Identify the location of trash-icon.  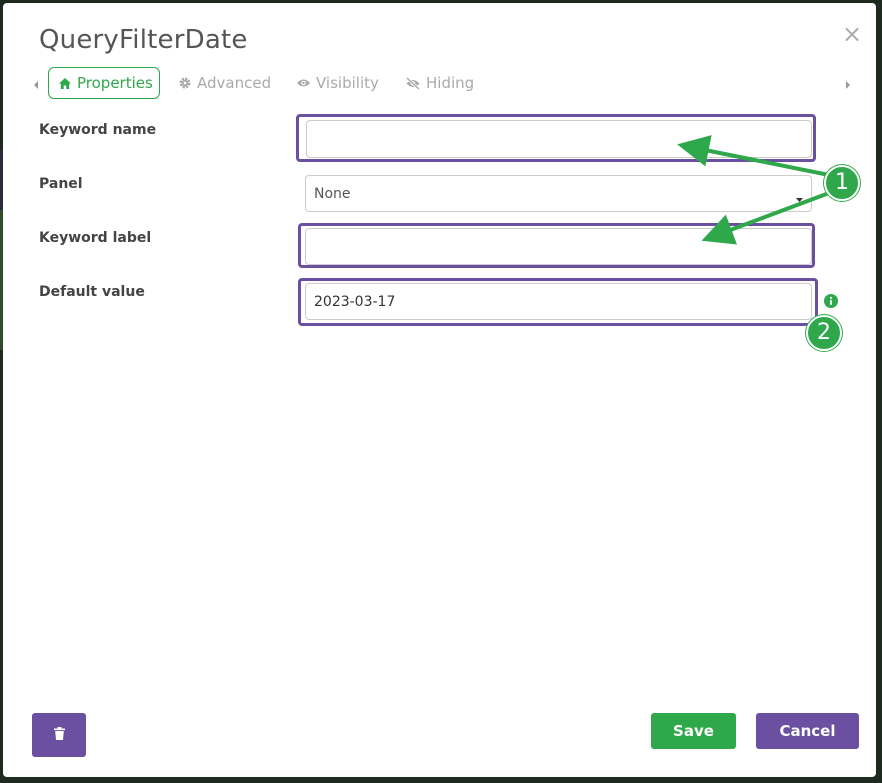
(59, 735).